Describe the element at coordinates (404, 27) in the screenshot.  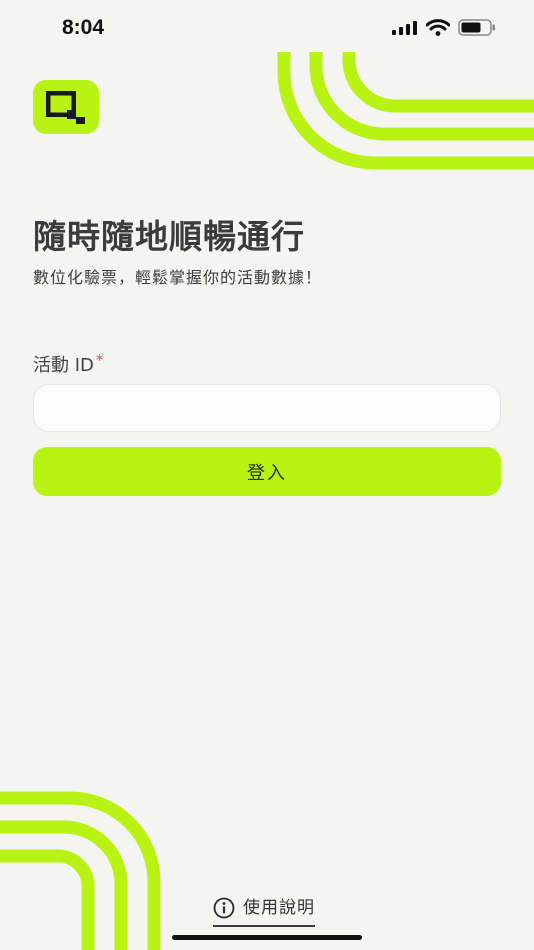
I see `cellular-signal-icon` at that location.